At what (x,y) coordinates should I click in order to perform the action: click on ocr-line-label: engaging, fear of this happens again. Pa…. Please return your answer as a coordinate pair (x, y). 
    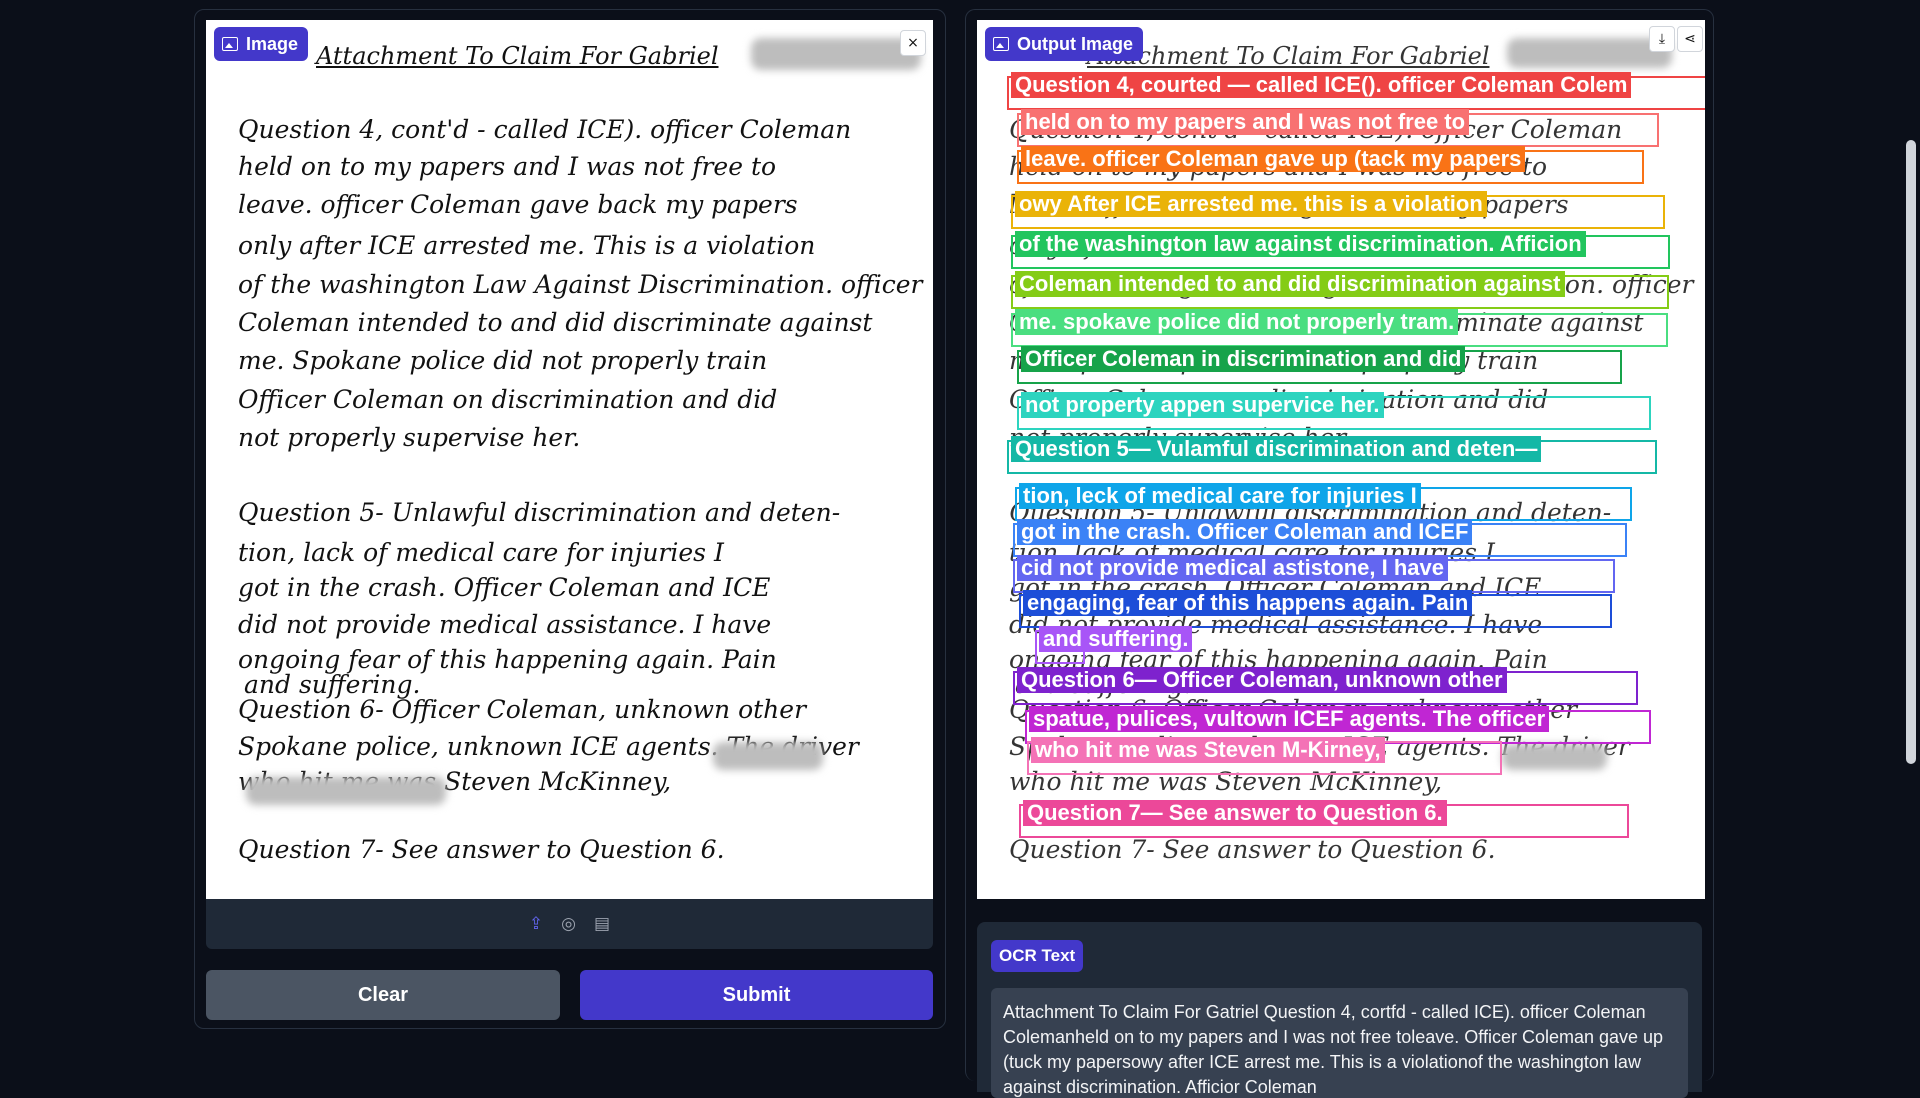
    Looking at the image, I should click on (1248, 603).